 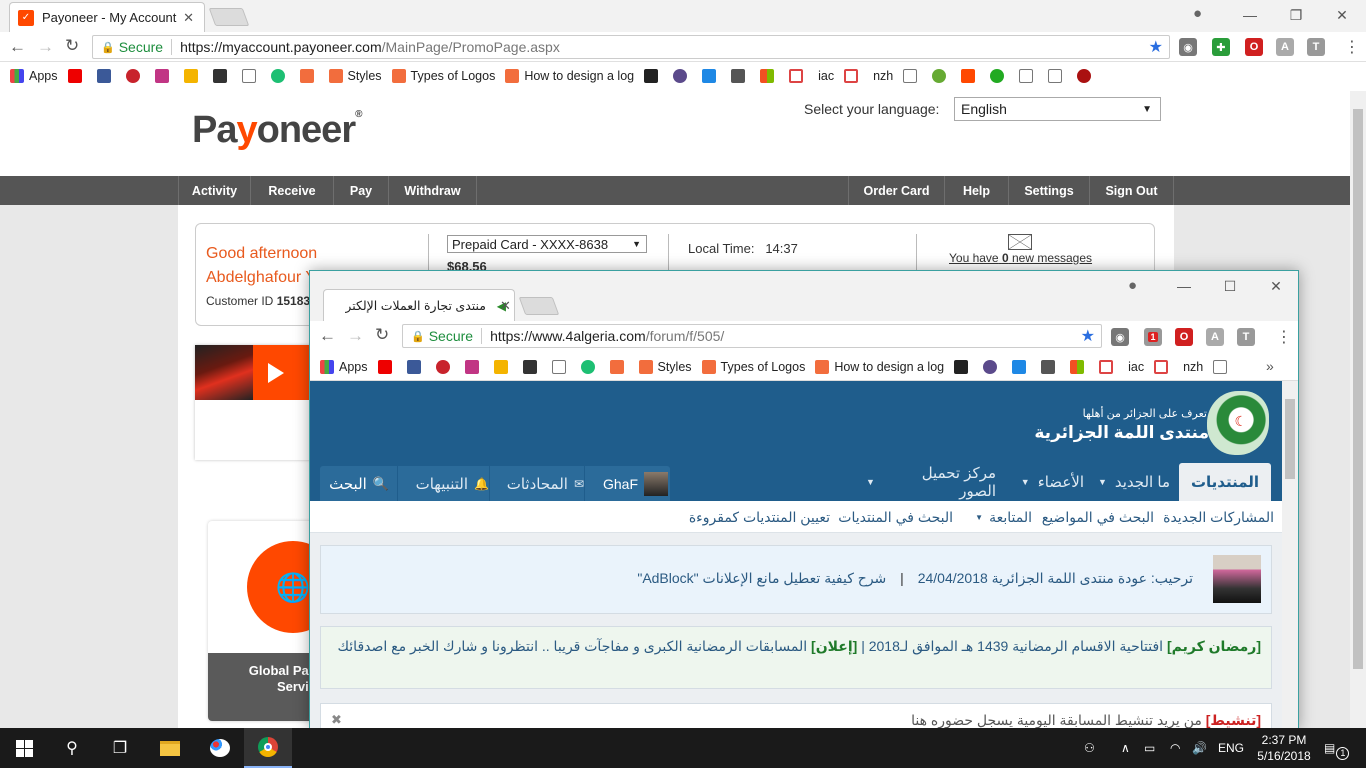 What do you see at coordinates (291, 190) in the screenshot?
I see `nav-receive: Receive` at bounding box center [291, 190].